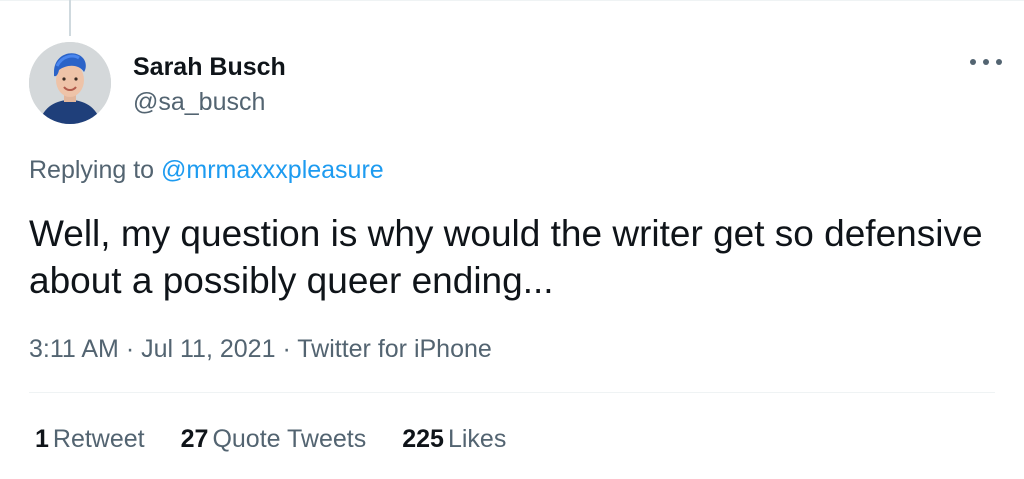 Image resolution: width=1024 pixels, height=479 pixels. What do you see at coordinates (272, 170) in the screenshot?
I see `reply-mention-link: @mrmaxxxpleasure` at bounding box center [272, 170].